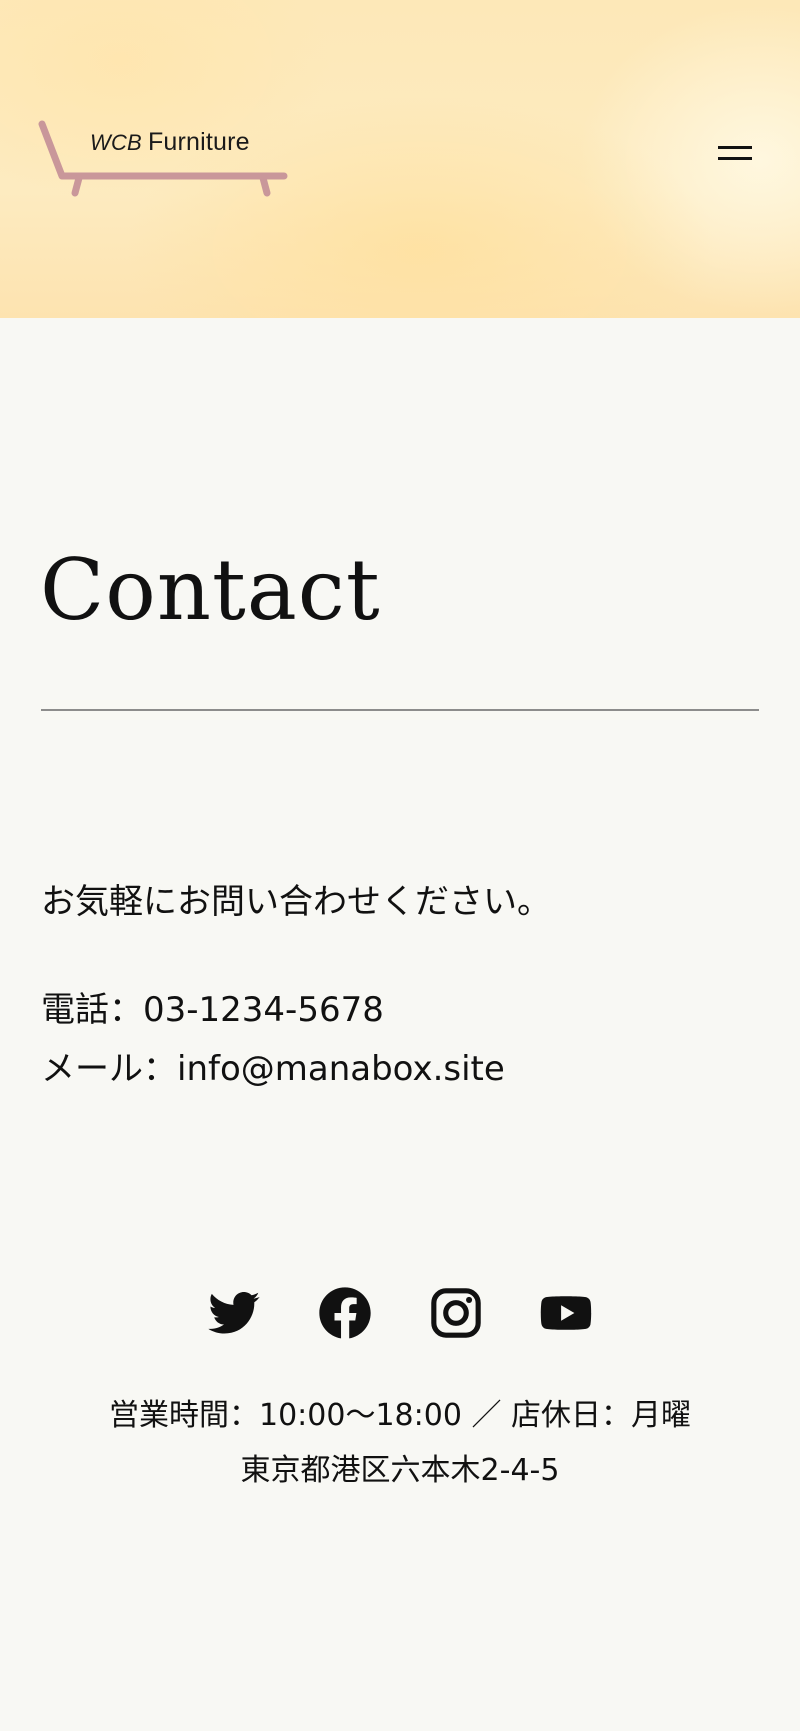 This screenshot has height=1731, width=800. I want to click on page-title: Contact, so click(210, 590).